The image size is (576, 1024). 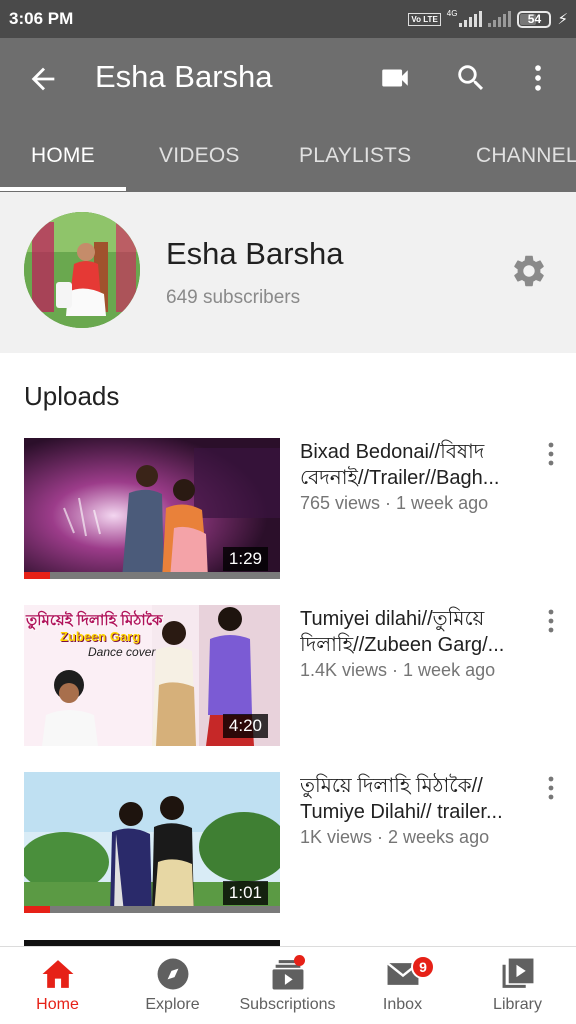 What do you see at coordinates (63, 156) in the screenshot?
I see `tab-home: HOME` at bounding box center [63, 156].